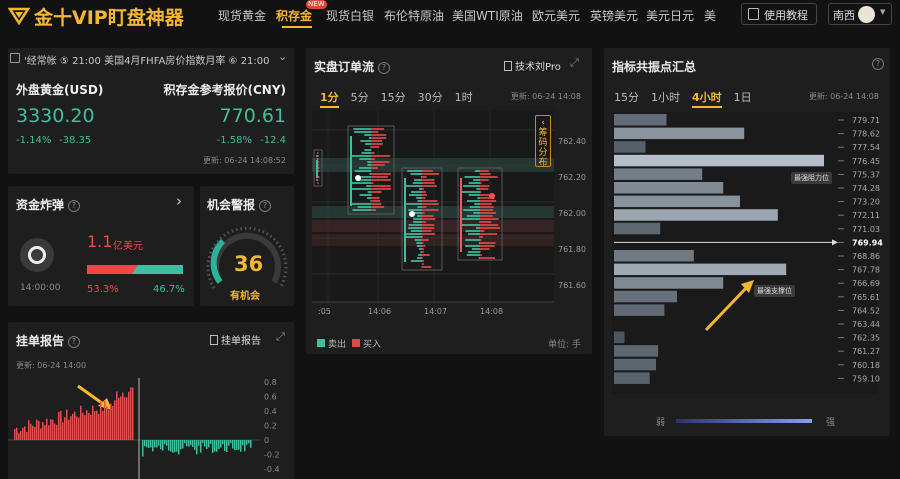  What do you see at coordinates (430, 97) in the screenshot?
I see `tab-30min: 30分` at bounding box center [430, 97].